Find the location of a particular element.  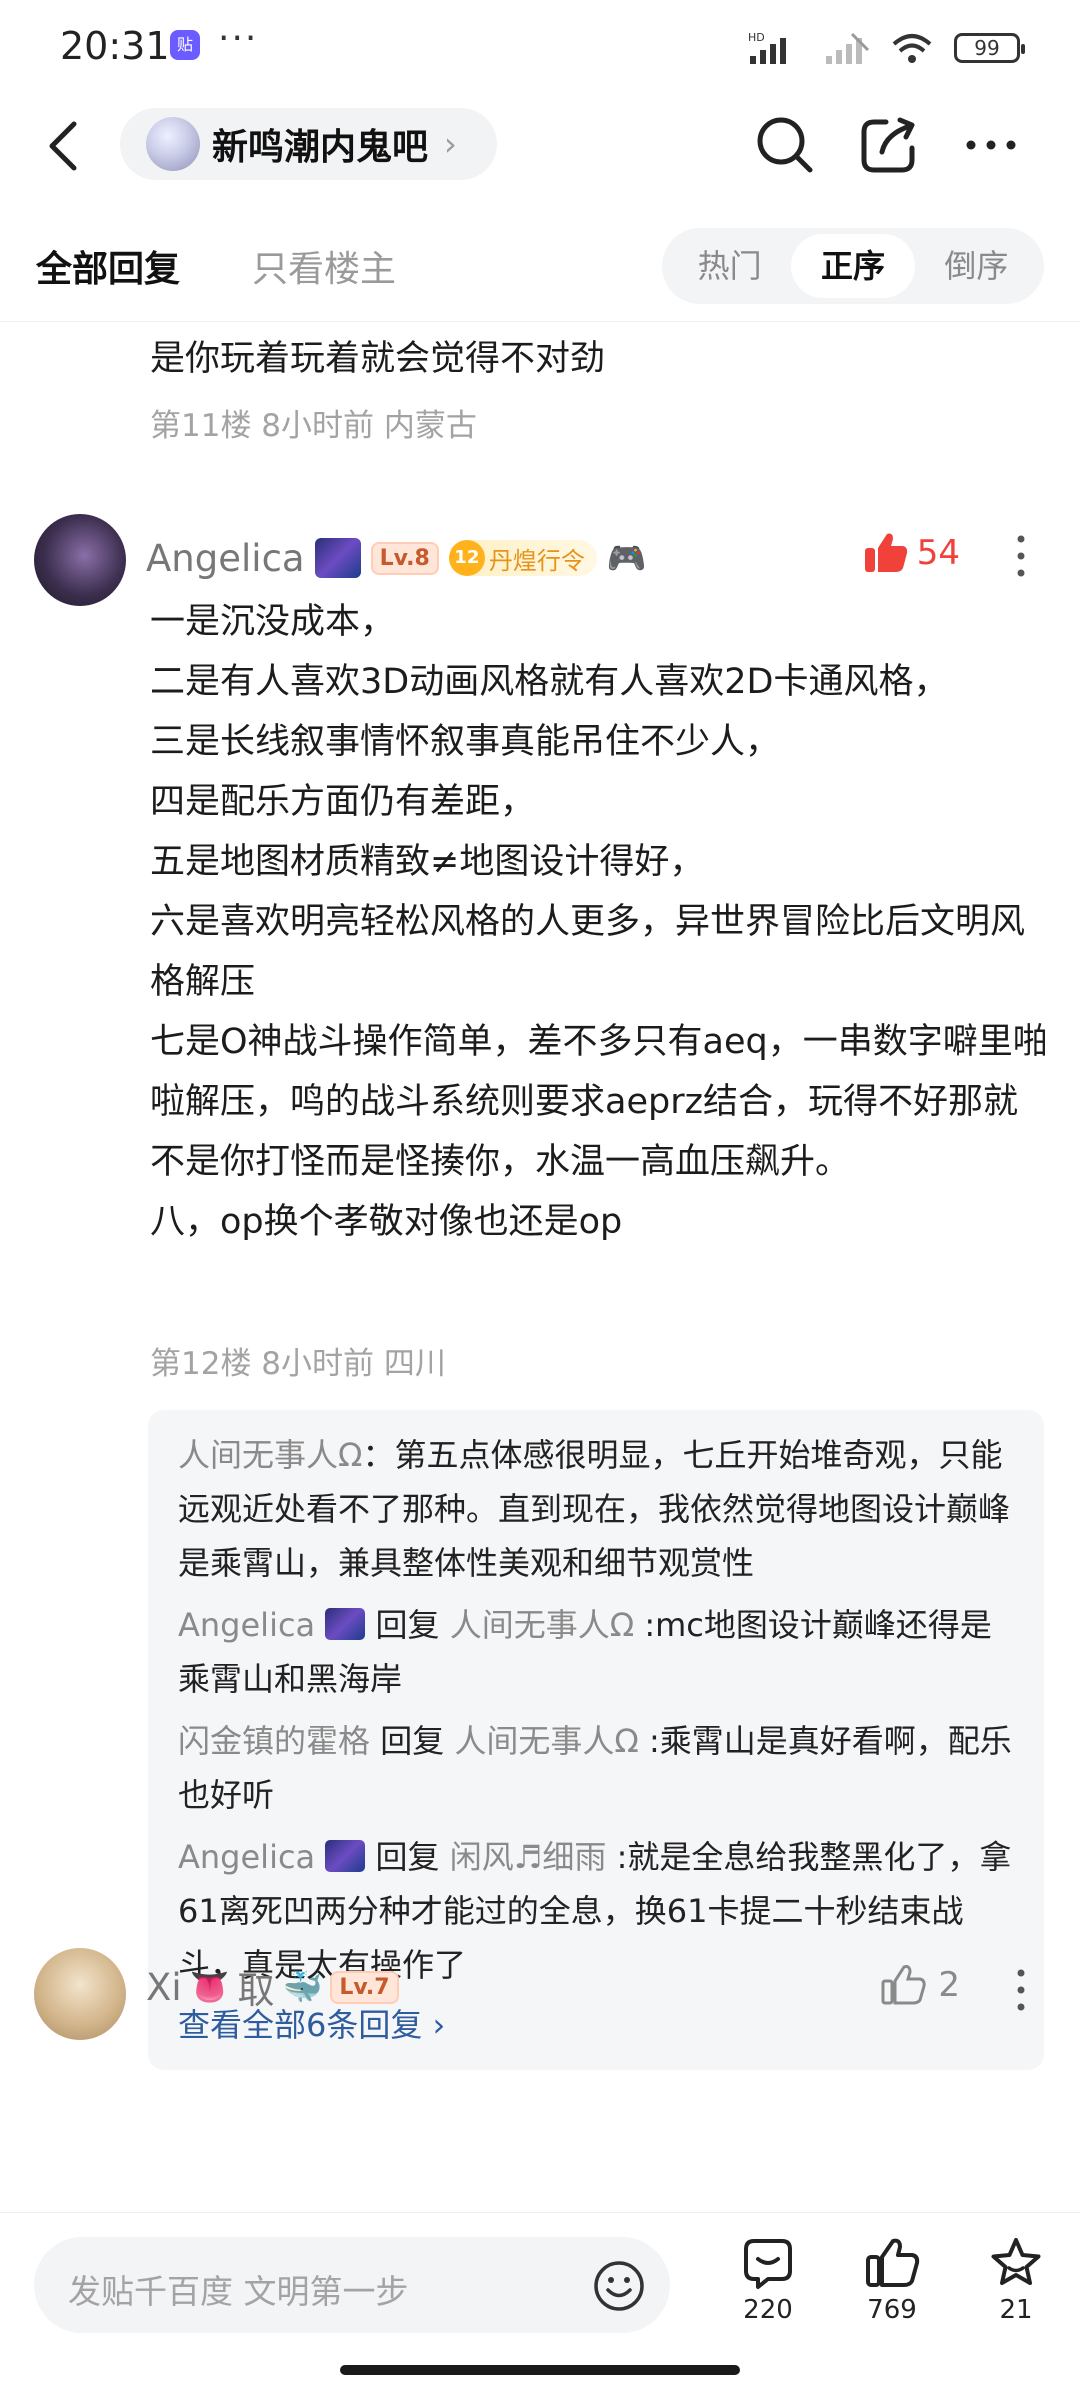

status-time: 20:31 is located at coordinates (115, 46).